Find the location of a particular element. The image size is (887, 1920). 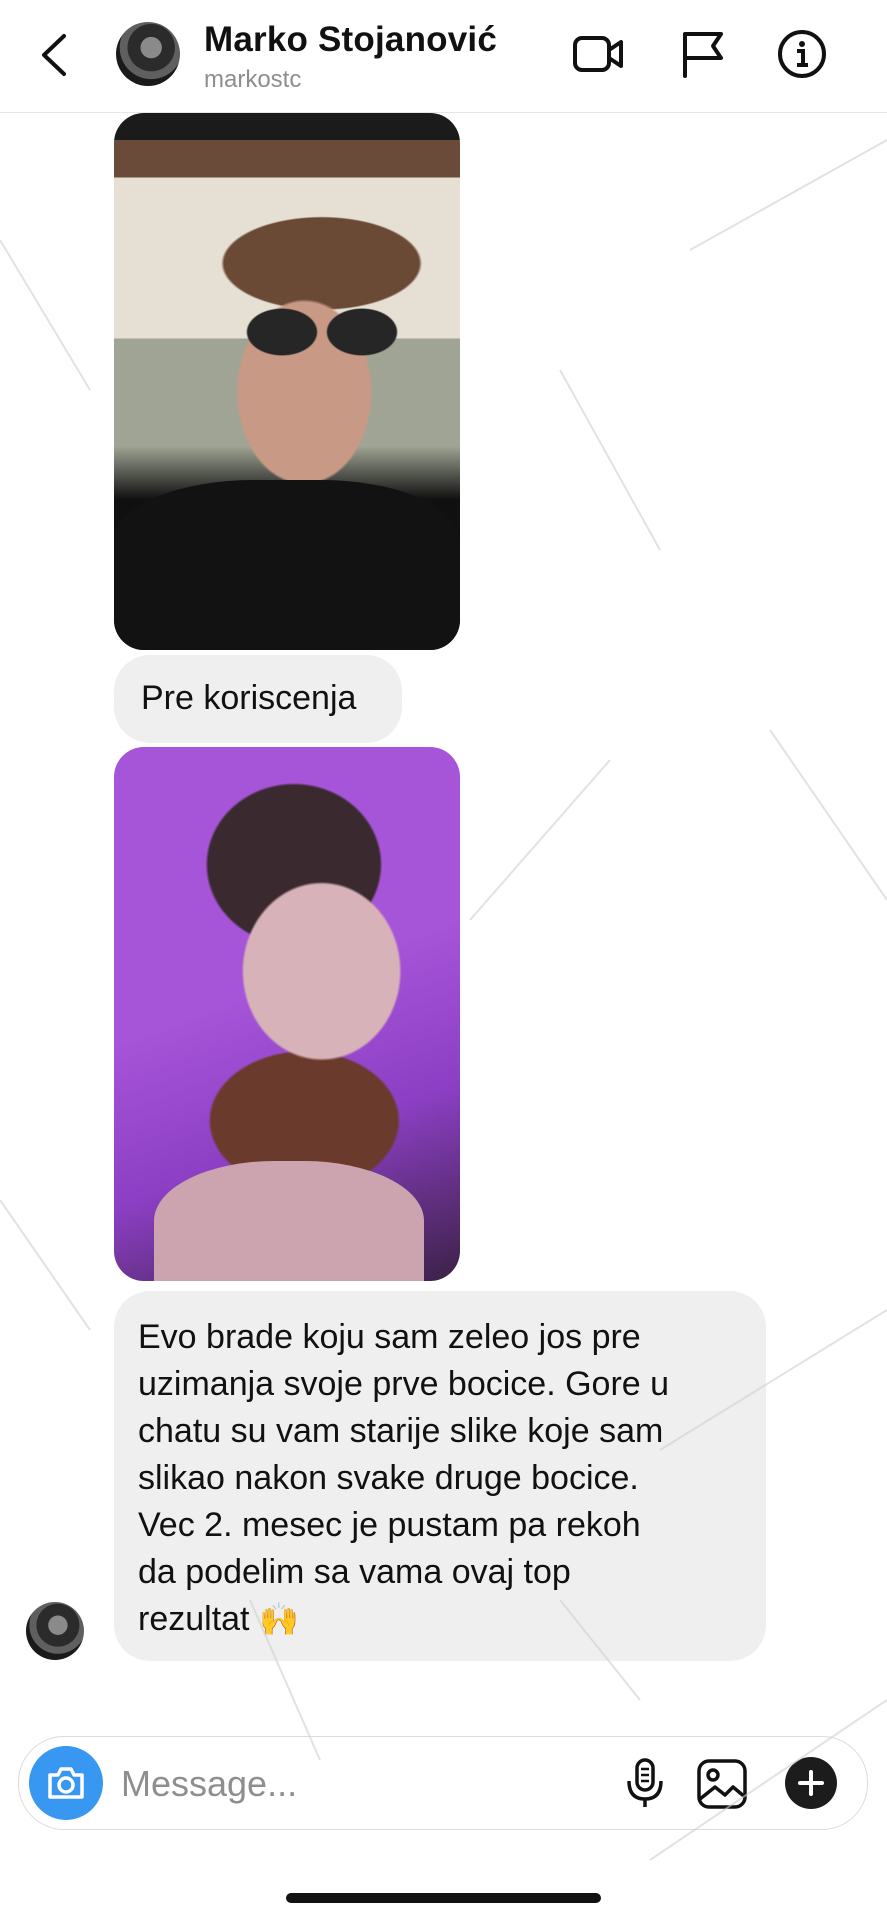

video-call-icon is located at coordinates (598, 54).